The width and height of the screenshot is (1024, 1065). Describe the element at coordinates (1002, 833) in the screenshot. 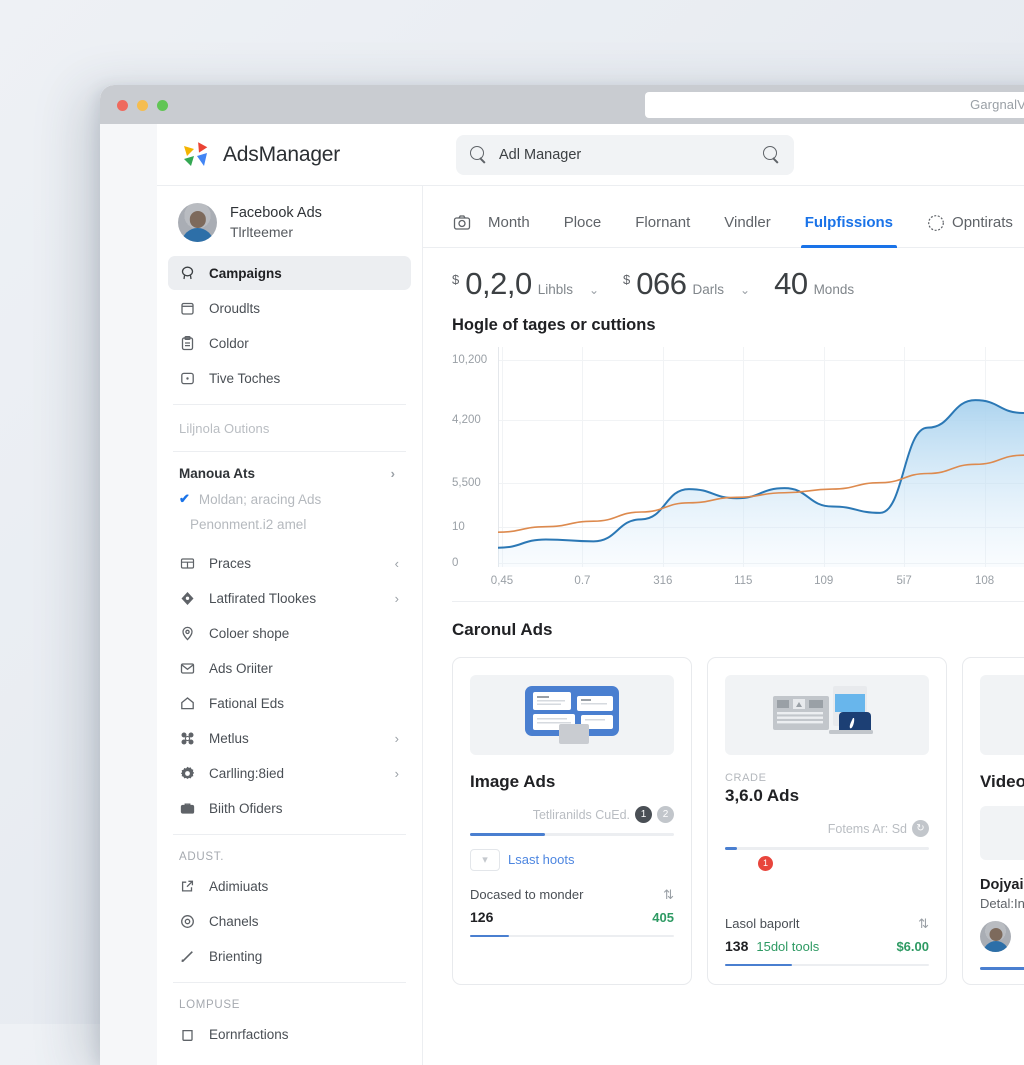

I see `apps-thumb` at that location.